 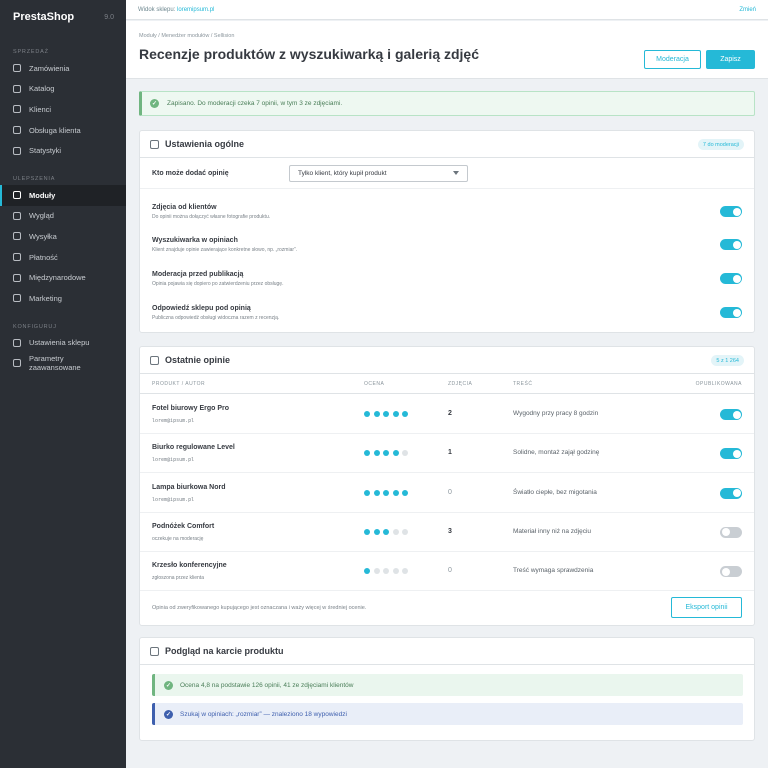 What do you see at coordinates (556, 453) in the screenshot?
I see `review-content: Solidne, montaż zajął godzinę` at bounding box center [556, 453].